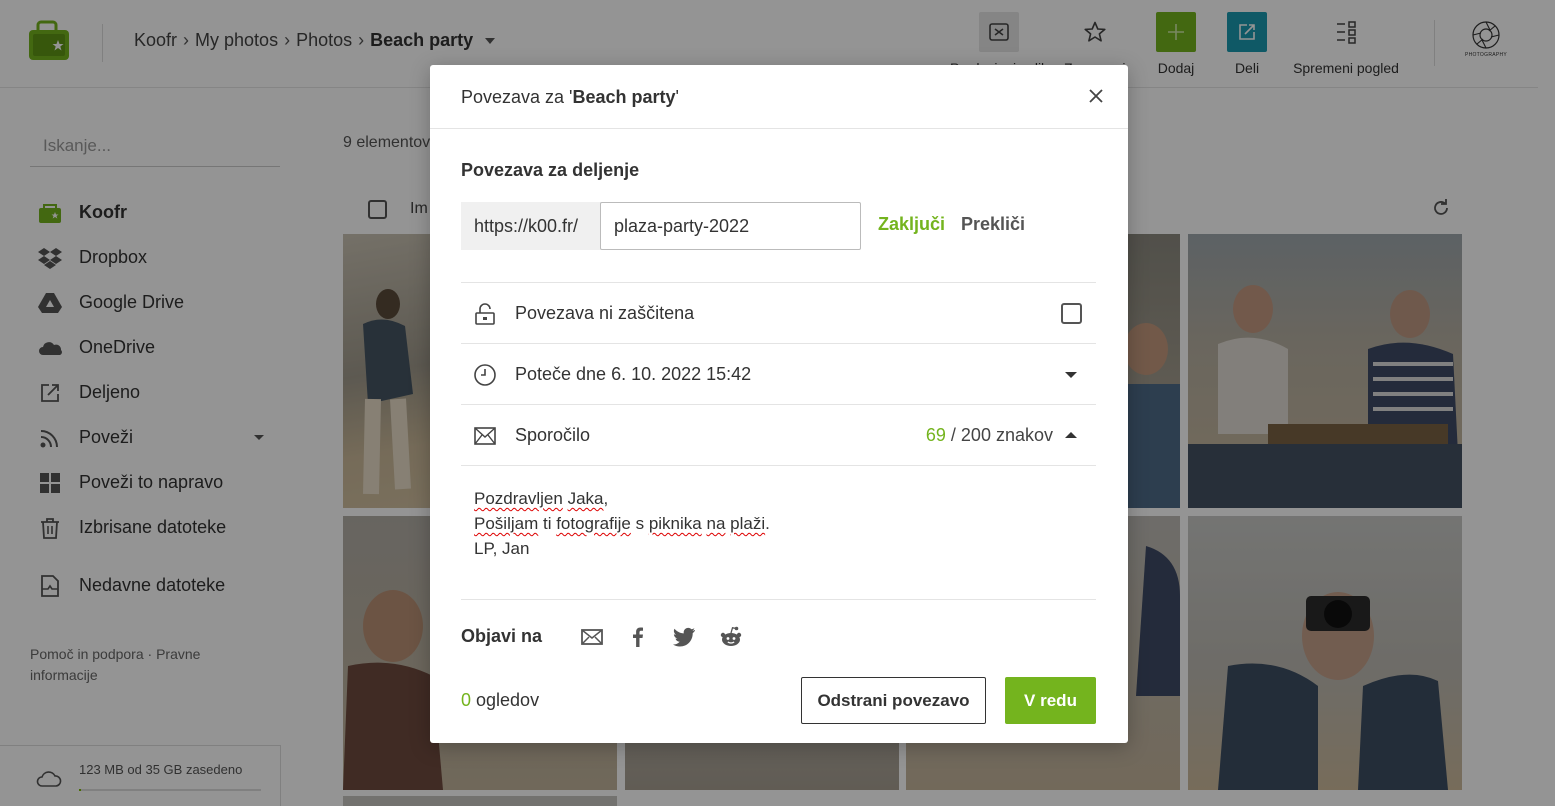 The width and height of the screenshot is (1555, 806). I want to click on message-word: plaži, so click(748, 523).